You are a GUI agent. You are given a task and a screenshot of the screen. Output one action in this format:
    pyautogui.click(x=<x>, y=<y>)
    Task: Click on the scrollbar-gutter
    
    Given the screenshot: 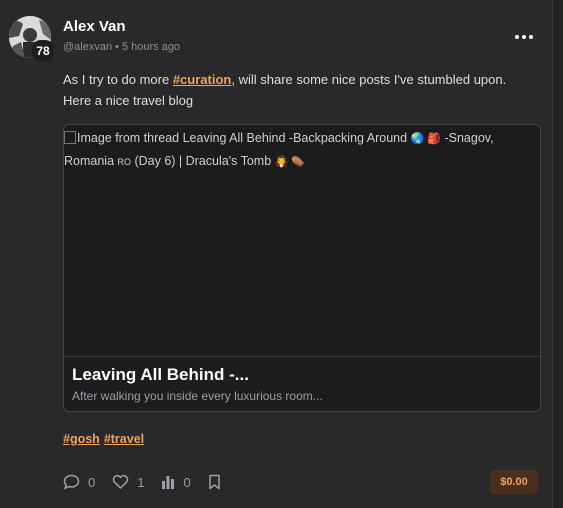 What is the action you would take?
    pyautogui.click(x=558, y=254)
    